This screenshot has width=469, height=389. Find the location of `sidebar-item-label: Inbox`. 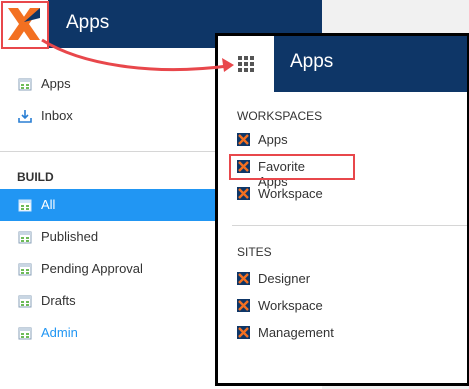

sidebar-item-label: Inbox is located at coordinates (57, 115).